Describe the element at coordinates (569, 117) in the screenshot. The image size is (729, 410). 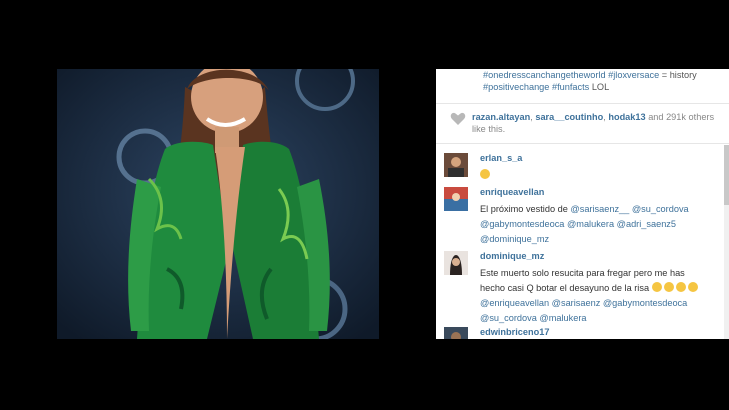
I see `like-user-link: sara__coutinho` at that location.